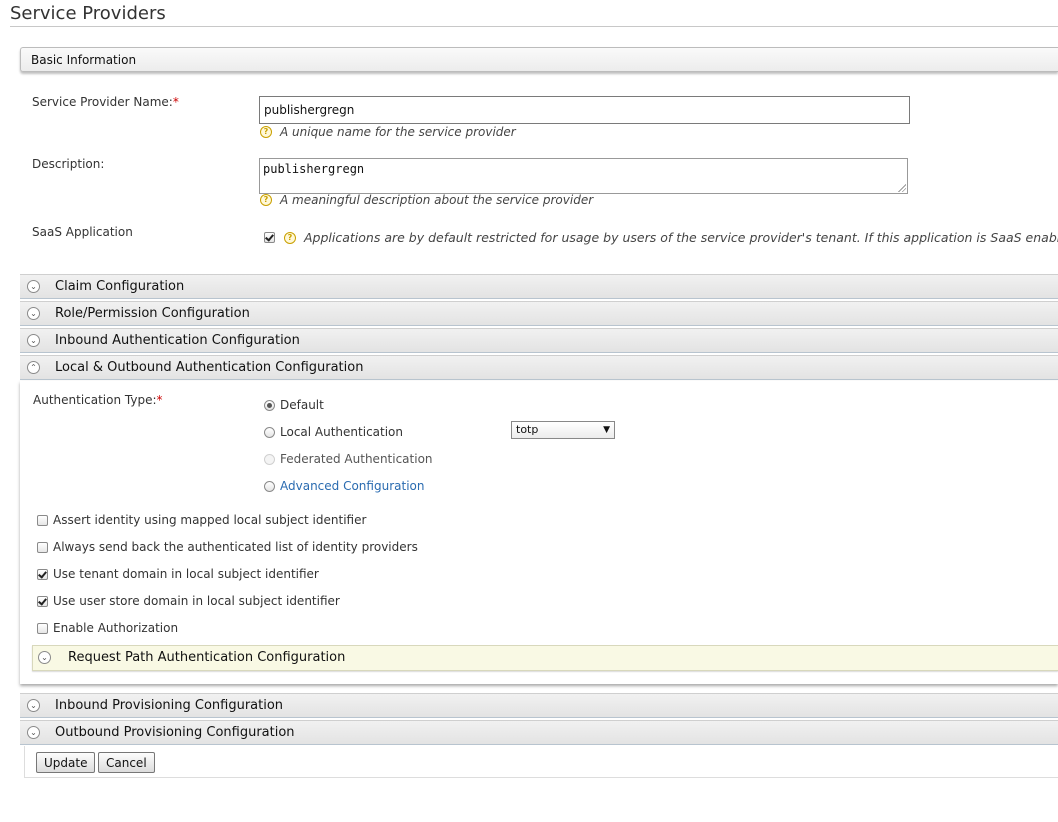  What do you see at coordinates (534, 26) in the screenshot?
I see `title-divider` at bounding box center [534, 26].